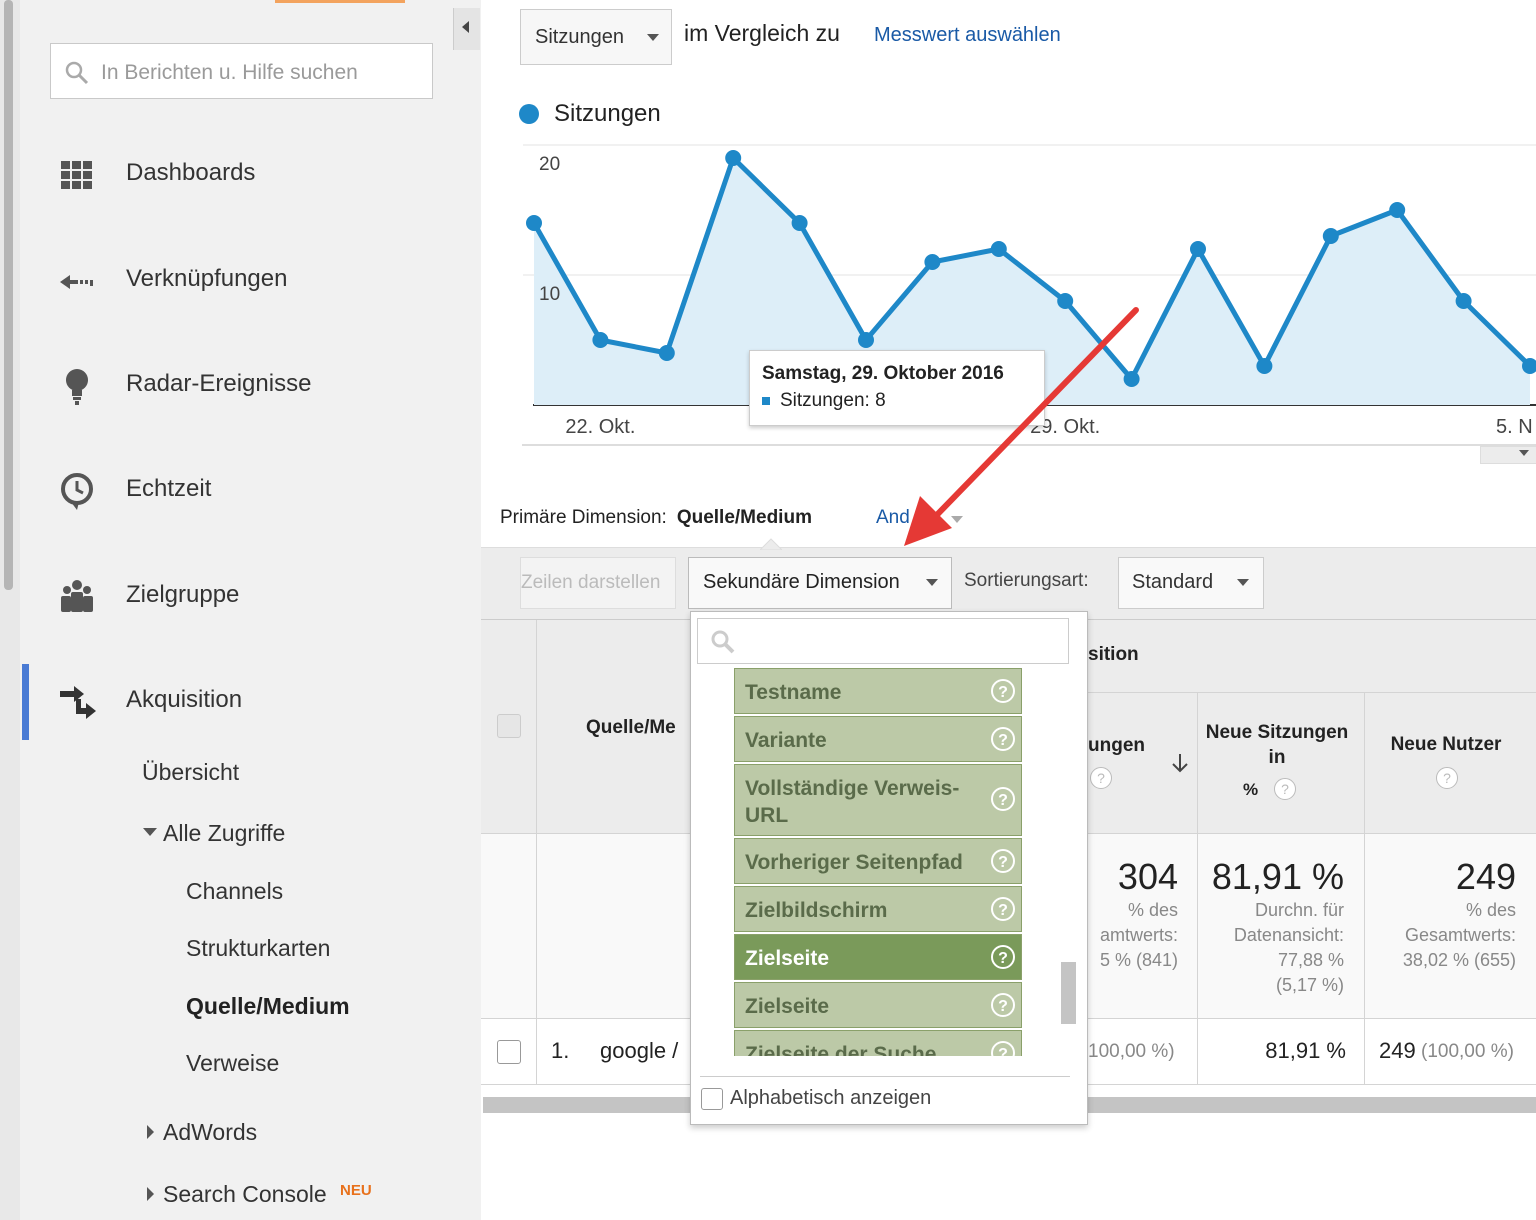  What do you see at coordinates (1173, 582) in the screenshot?
I see `sort-select-value: Standard` at bounding box center [1173, 582].